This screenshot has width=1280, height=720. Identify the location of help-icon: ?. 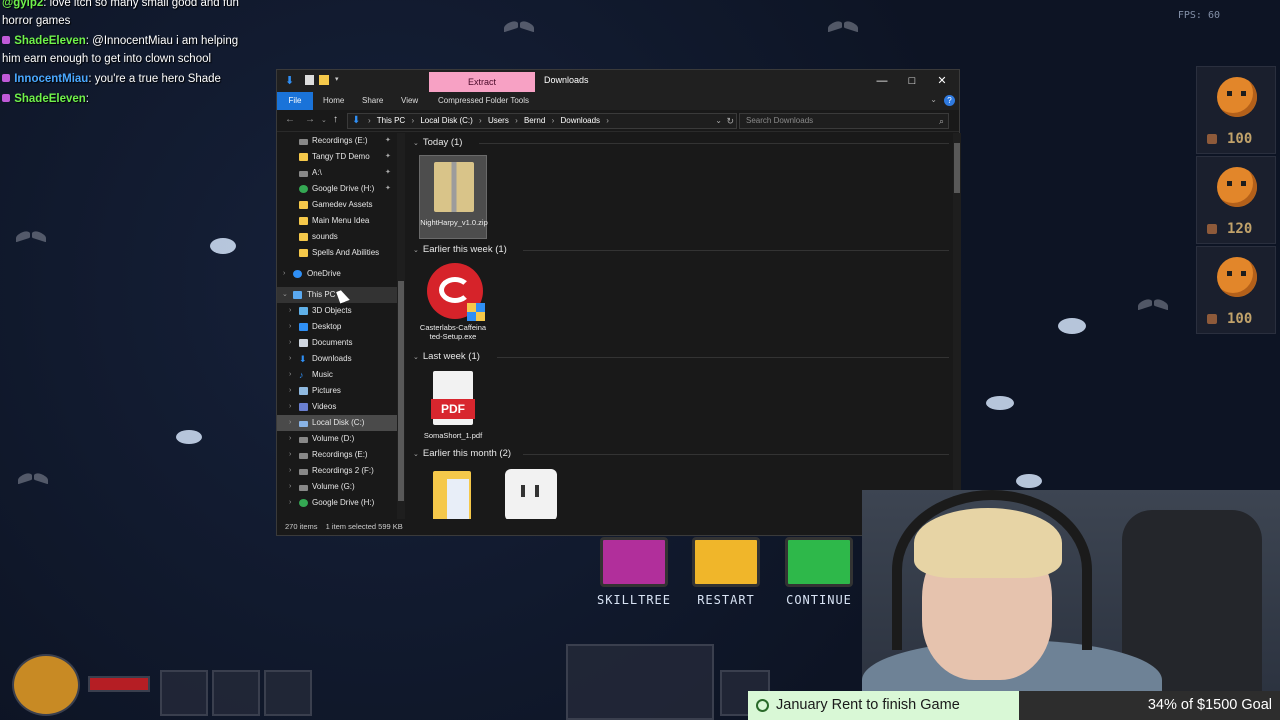
(949, 100).